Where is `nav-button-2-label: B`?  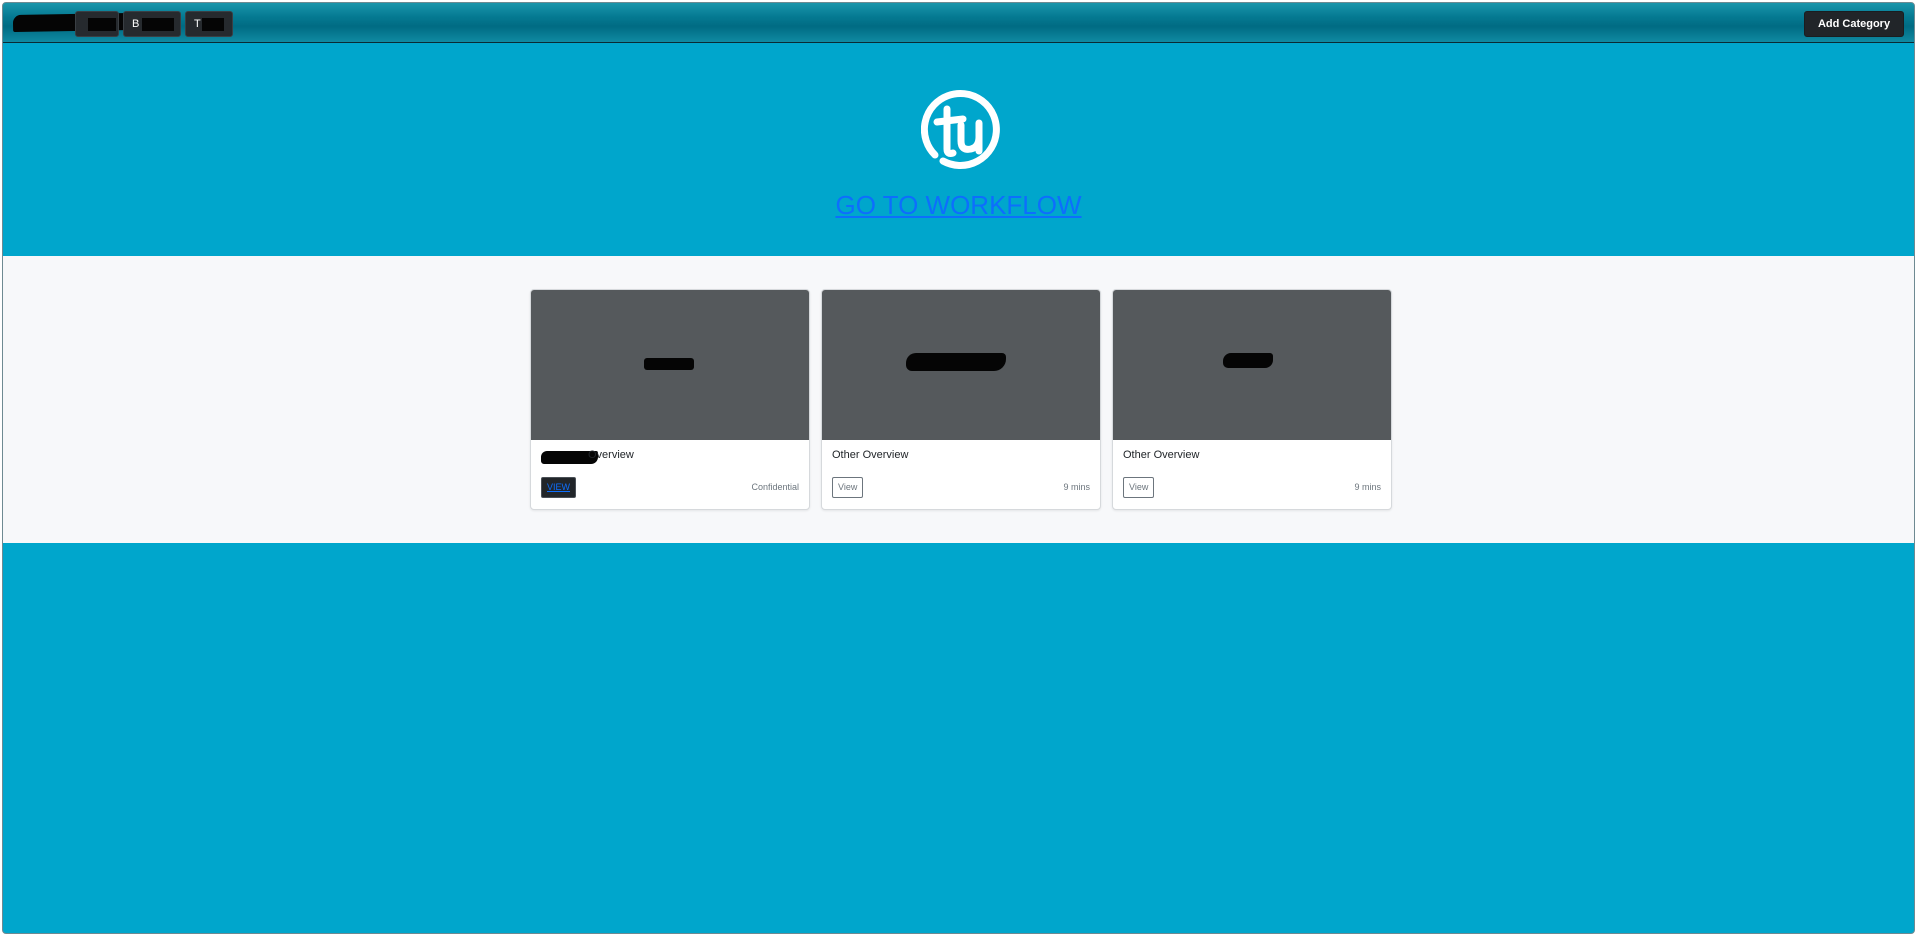
nav-button-2-label: B is located at coordinates (136, 24).